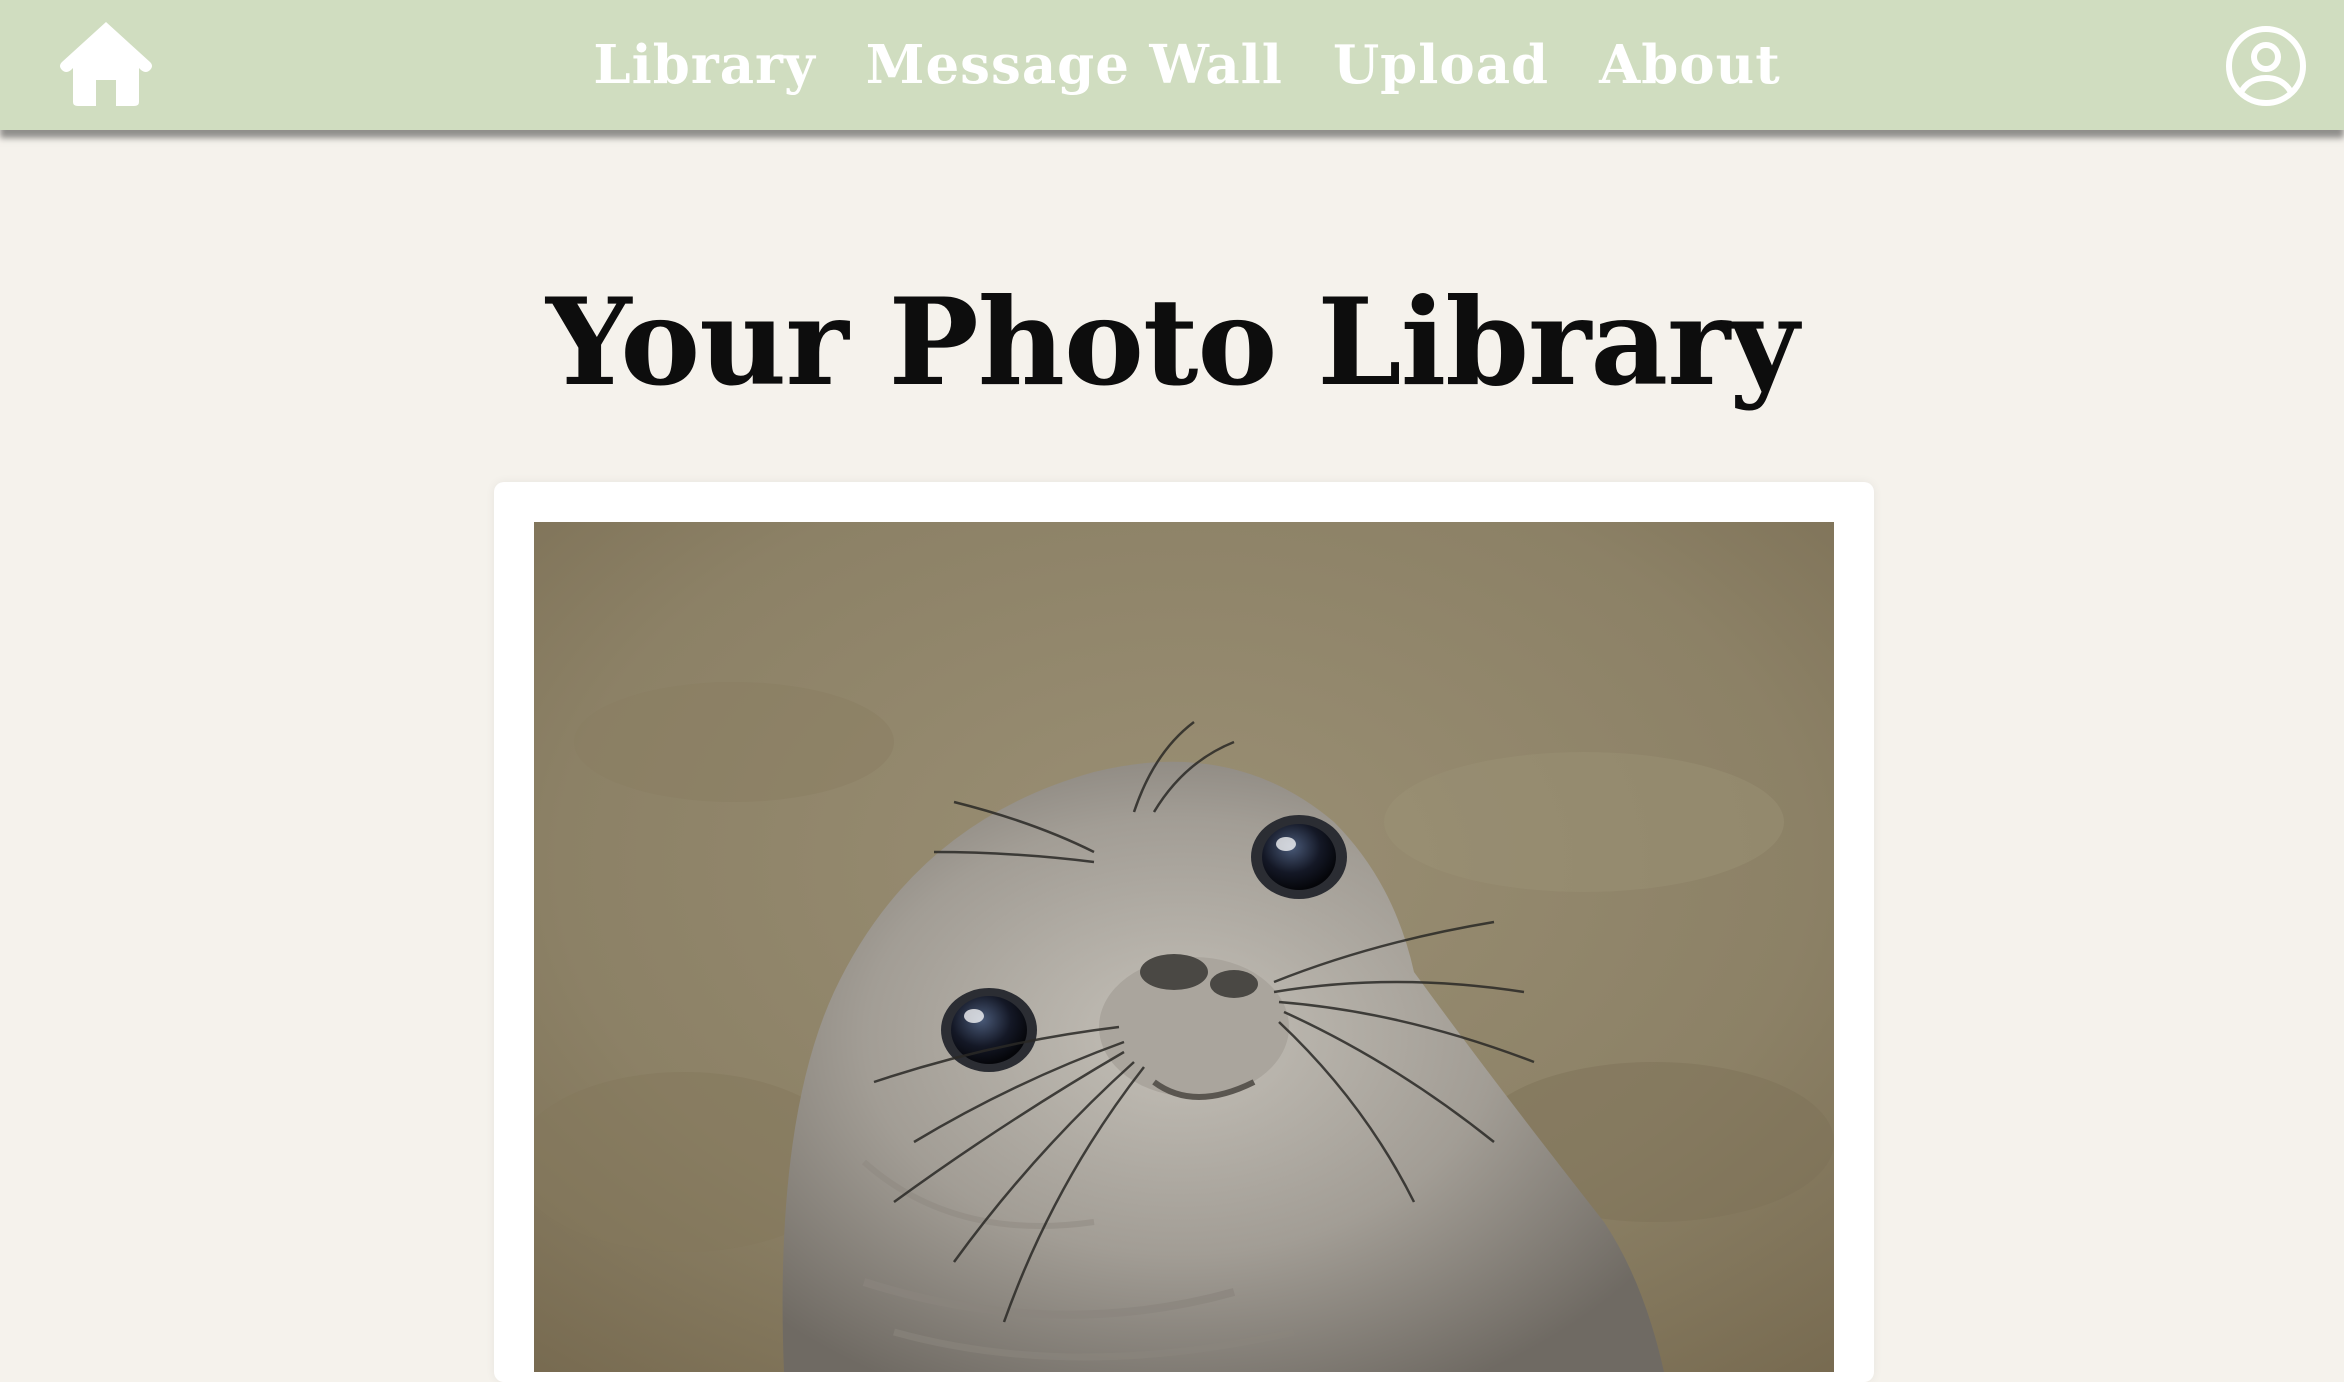  Describe the element at coordinates (1172, 342) in the screenshot. I see `page-title: Your Photo Library` at that location.